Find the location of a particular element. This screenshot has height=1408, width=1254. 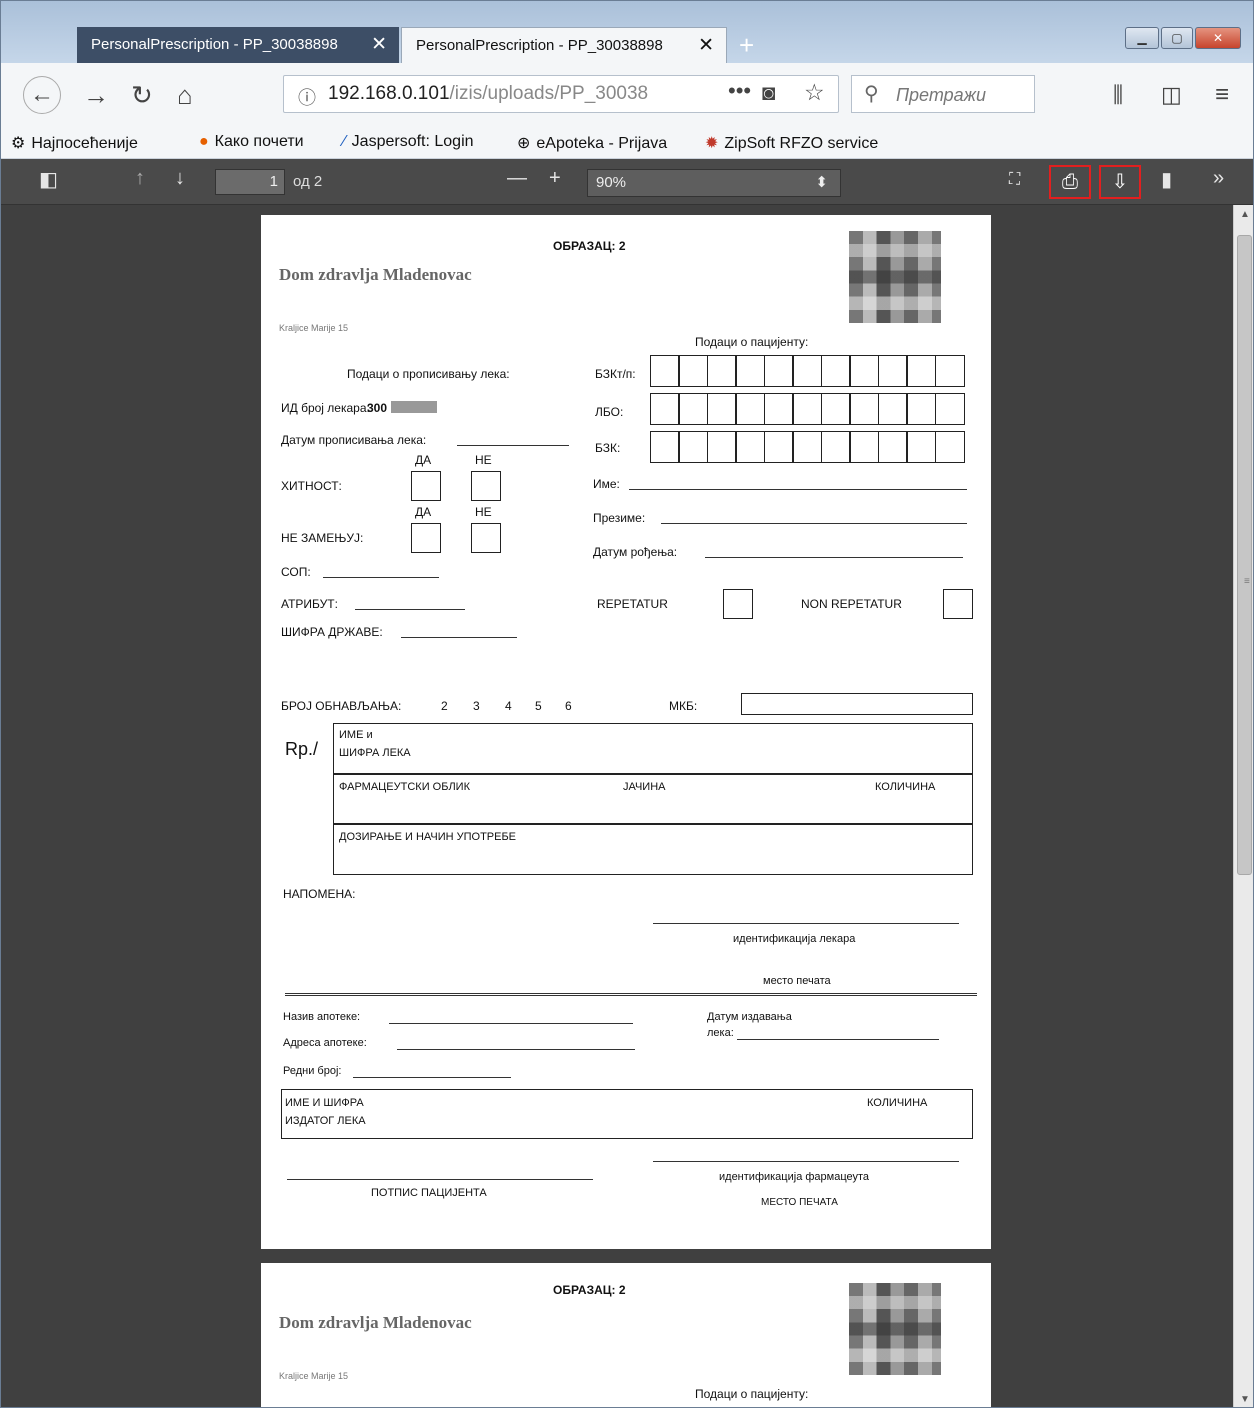

drug-name-box is located at coordinates (653, 749).